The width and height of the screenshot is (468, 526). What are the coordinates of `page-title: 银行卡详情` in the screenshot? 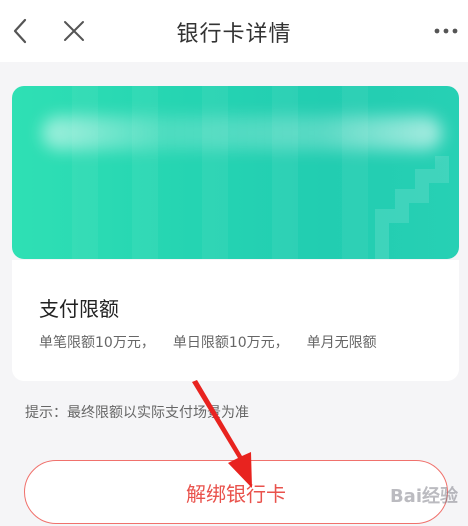 It's located at (234, 34).